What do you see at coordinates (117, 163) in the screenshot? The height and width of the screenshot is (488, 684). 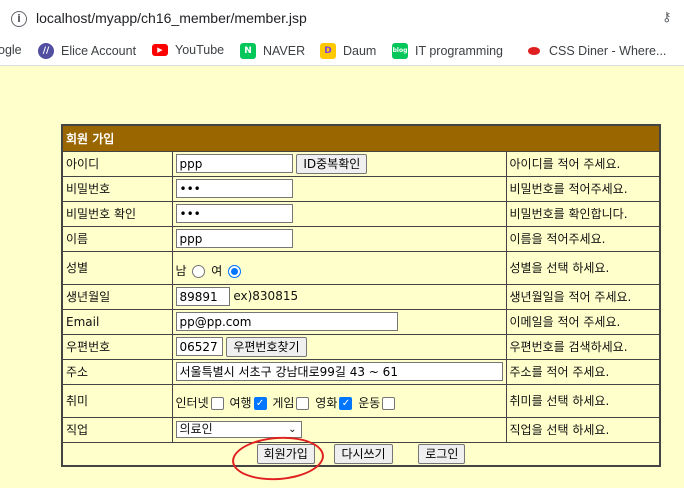 I see `label-id: 아이디` at bounding box center [117, 163].